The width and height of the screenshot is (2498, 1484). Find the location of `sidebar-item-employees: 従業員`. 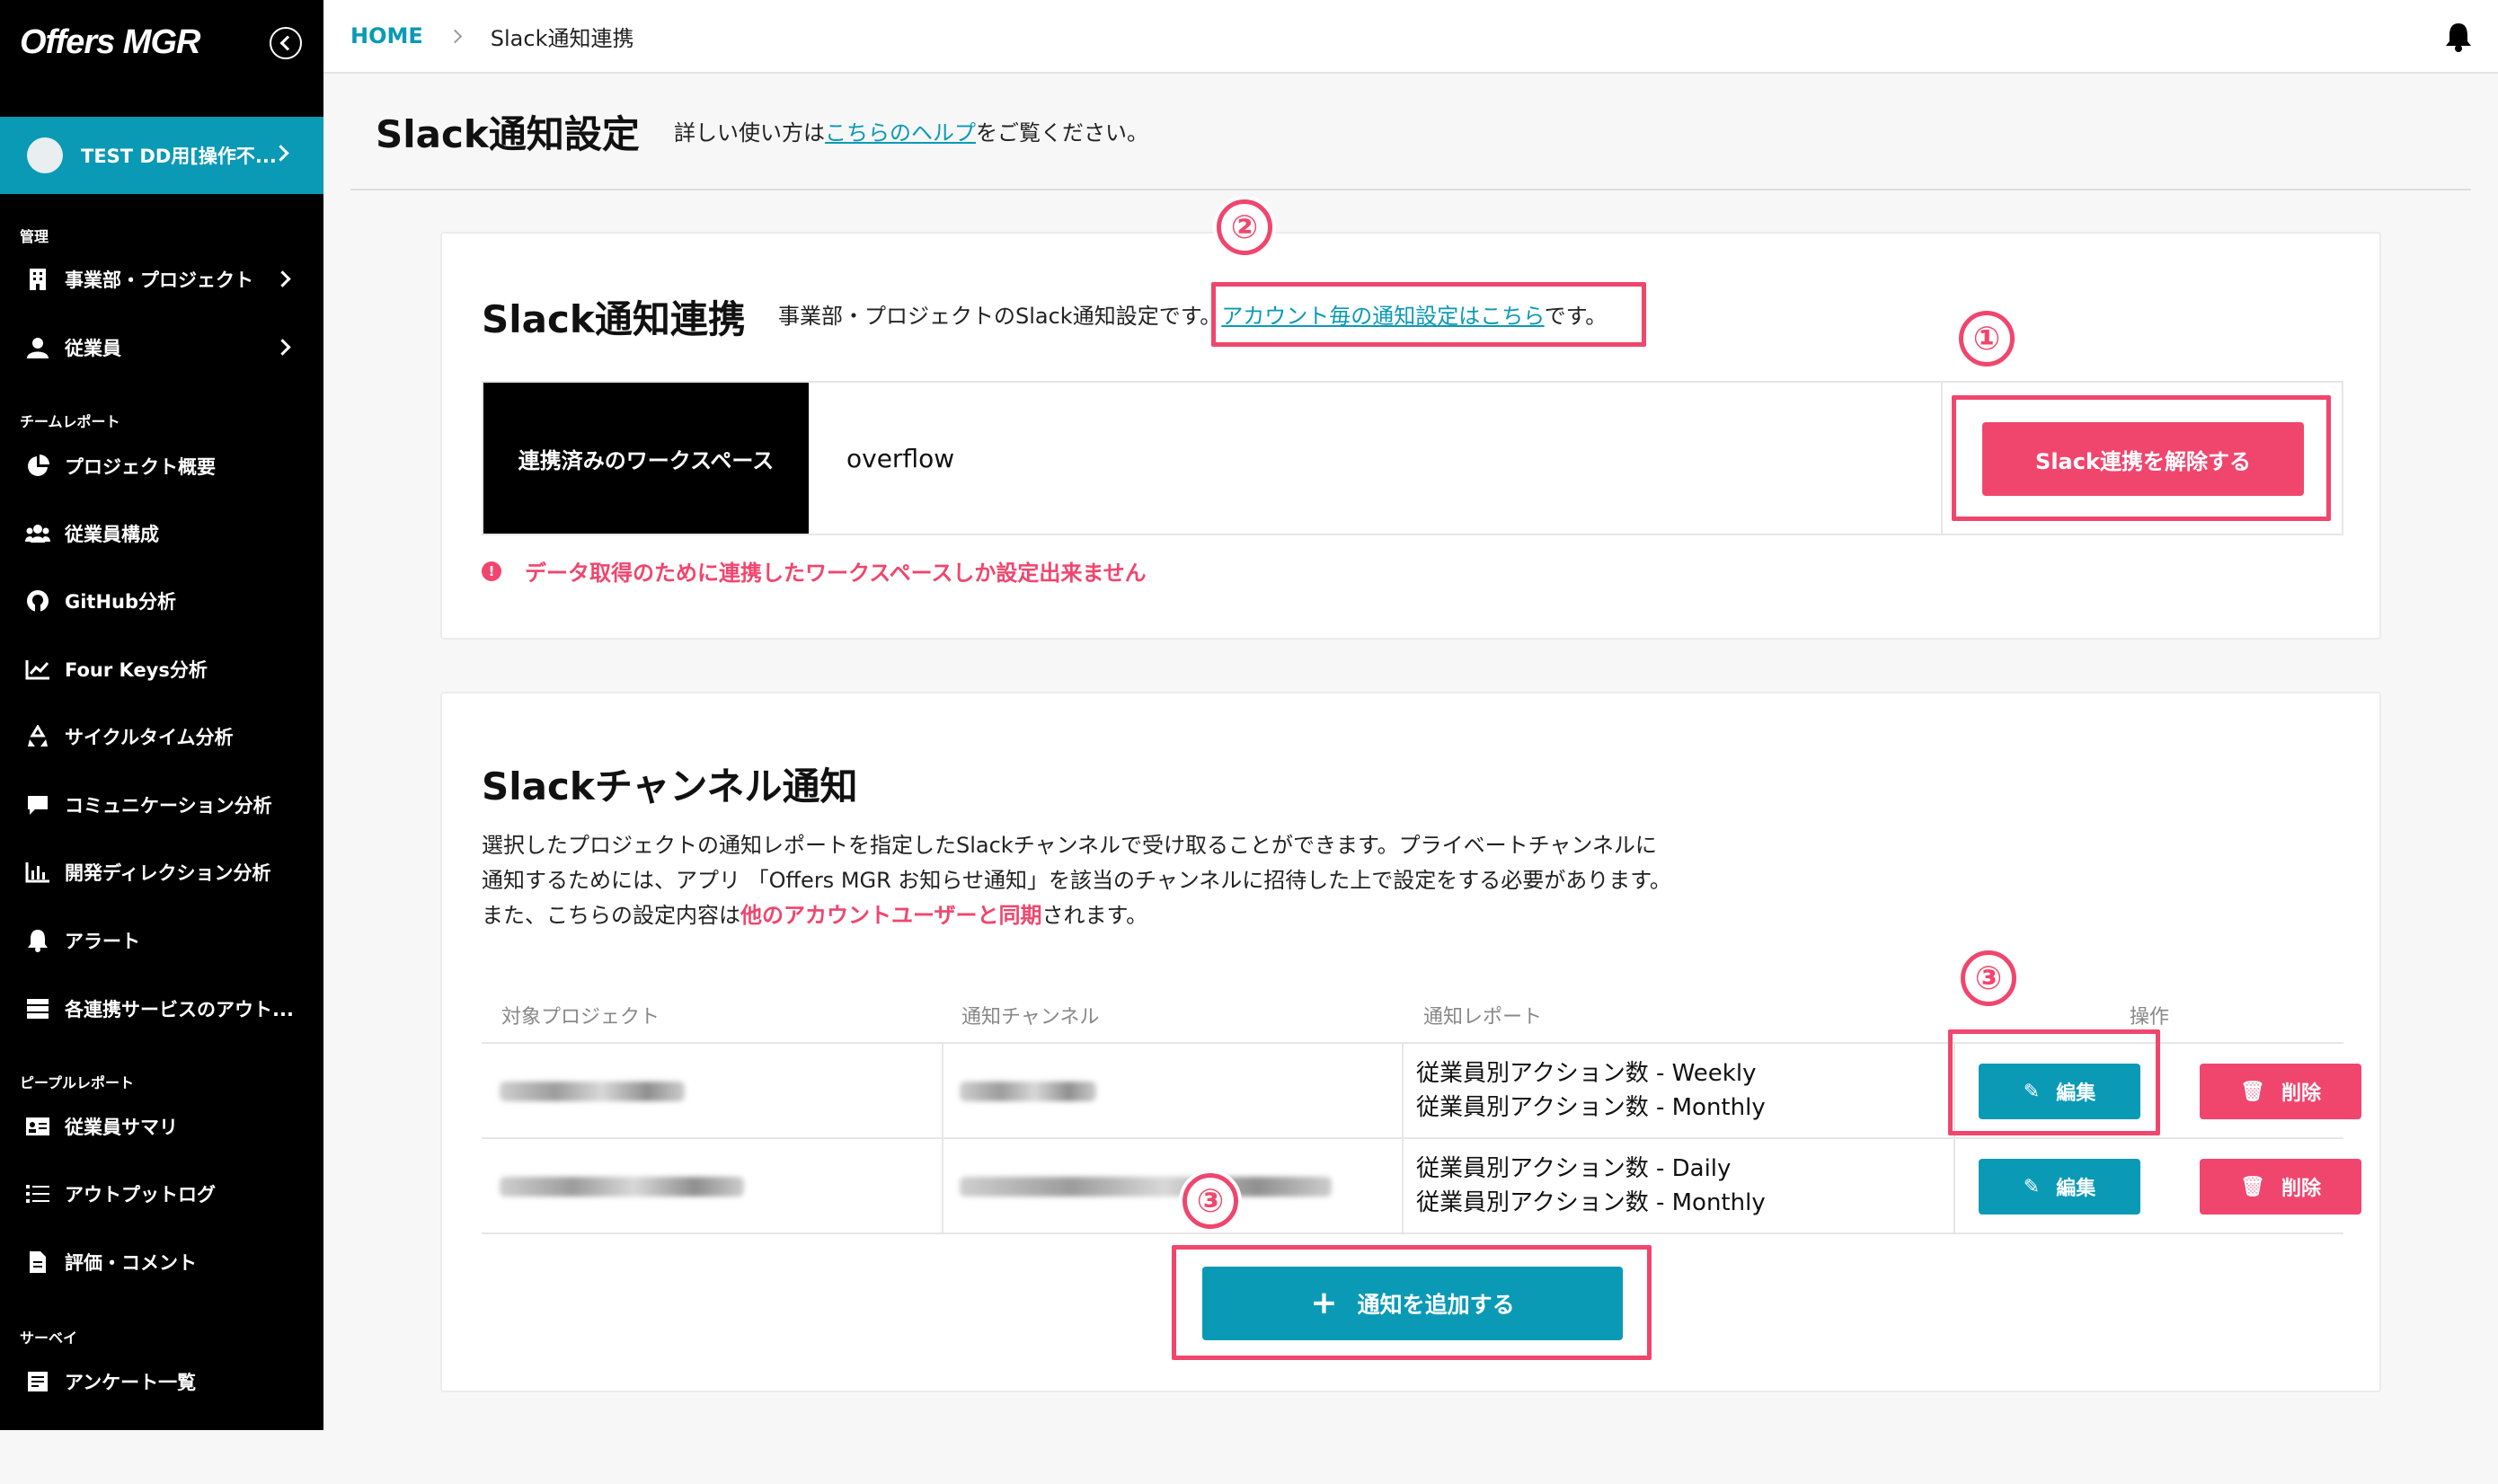

sidebar-item-employees: 従業員 is located at coordinates (164, 347).